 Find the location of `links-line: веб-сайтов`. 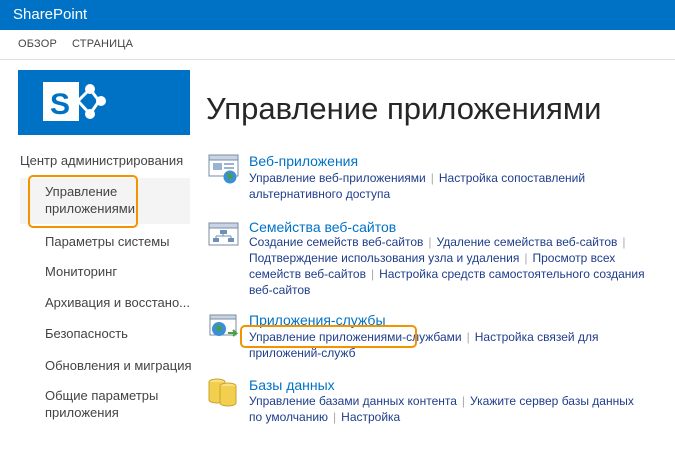

links-line: веб-сайтов is located at coordinates (447, 290).